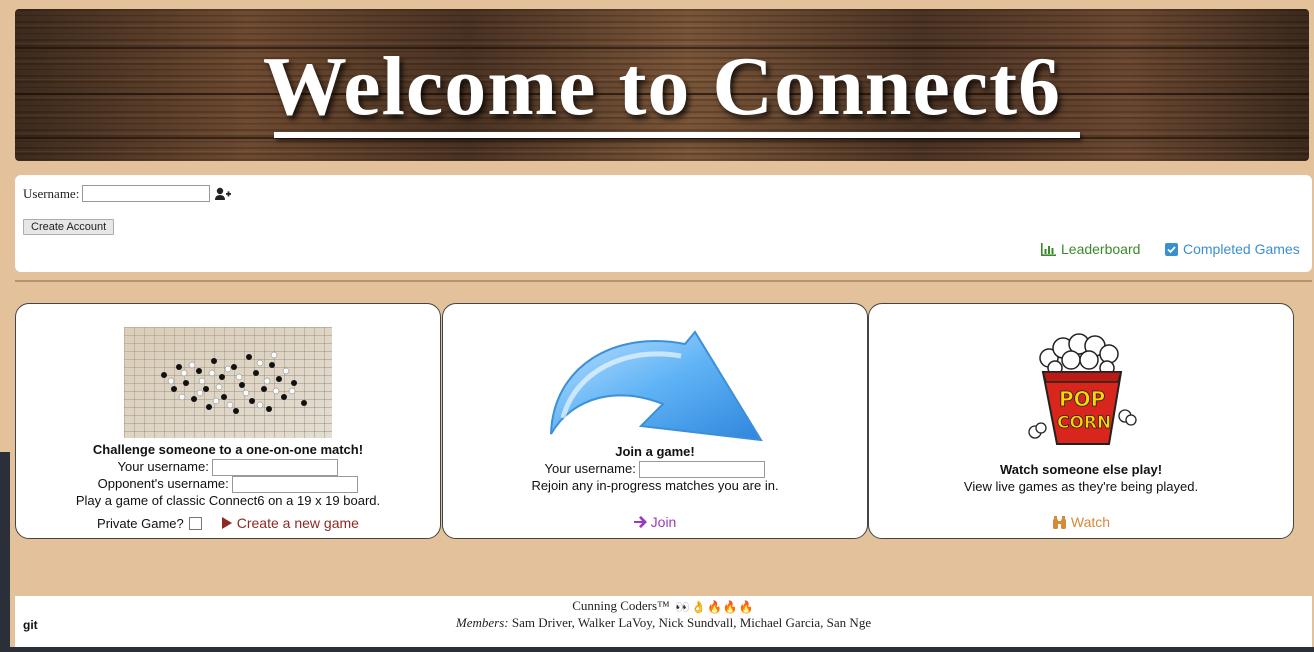 This screenshot has height=652, width=1314. I want to click on watch-heading: Watch someone else play!, so click(1081, 469).